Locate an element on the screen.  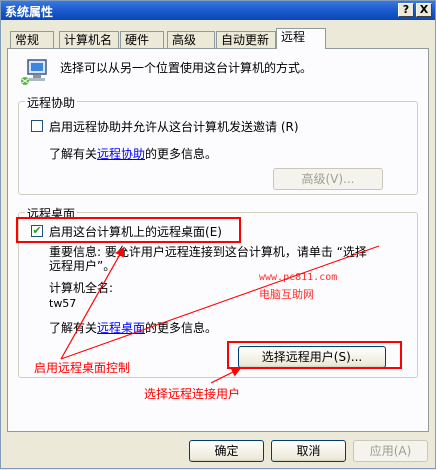
arrow-select-users is located at coordinates (226, 375).